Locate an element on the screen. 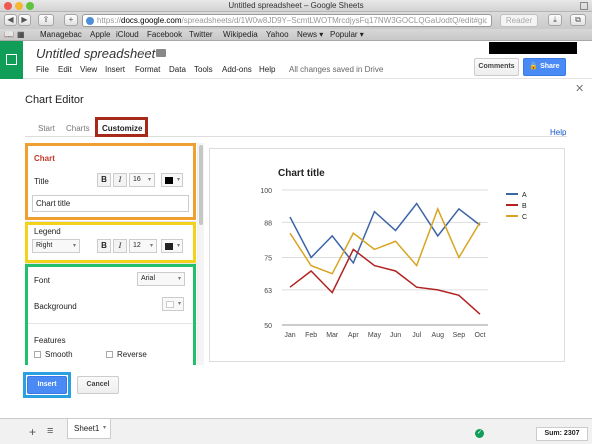 The height and width of the screenshot is (444, 592). legend-position-select: Right ▾ is located at coordinates (56, 246).